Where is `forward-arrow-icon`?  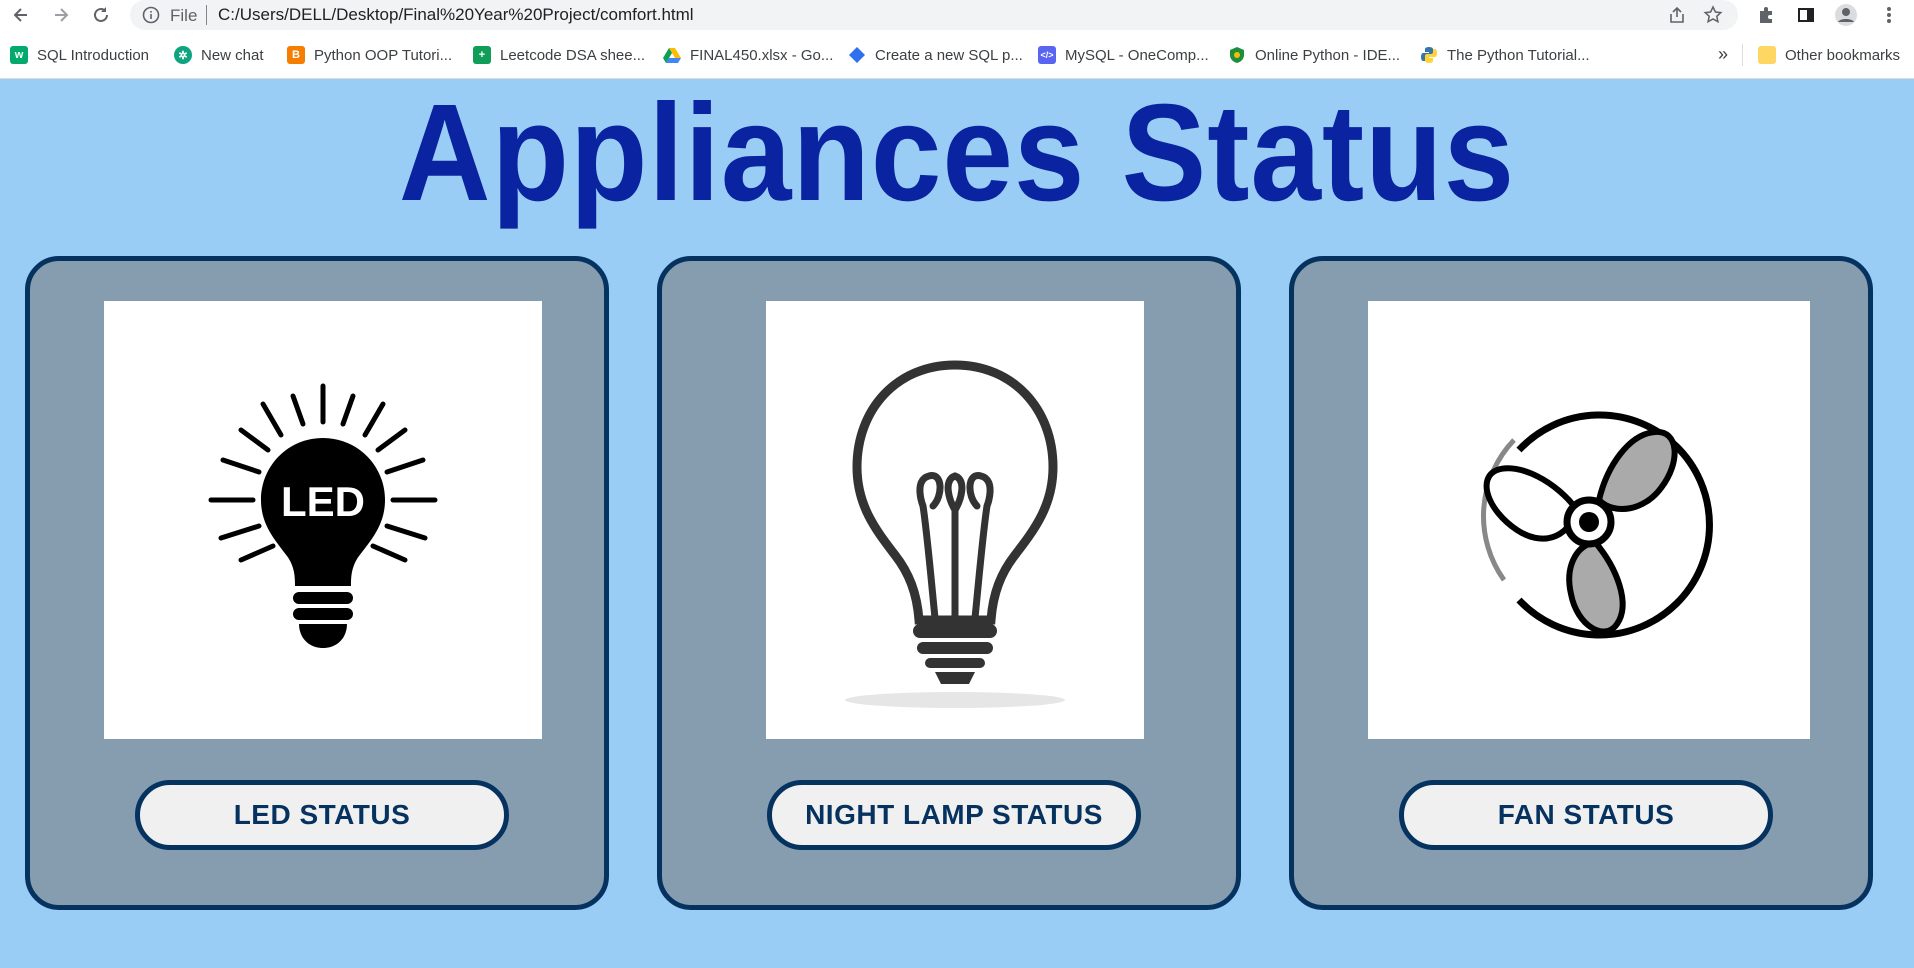 forward-arrow-icon is located at coordinates (62, 15).